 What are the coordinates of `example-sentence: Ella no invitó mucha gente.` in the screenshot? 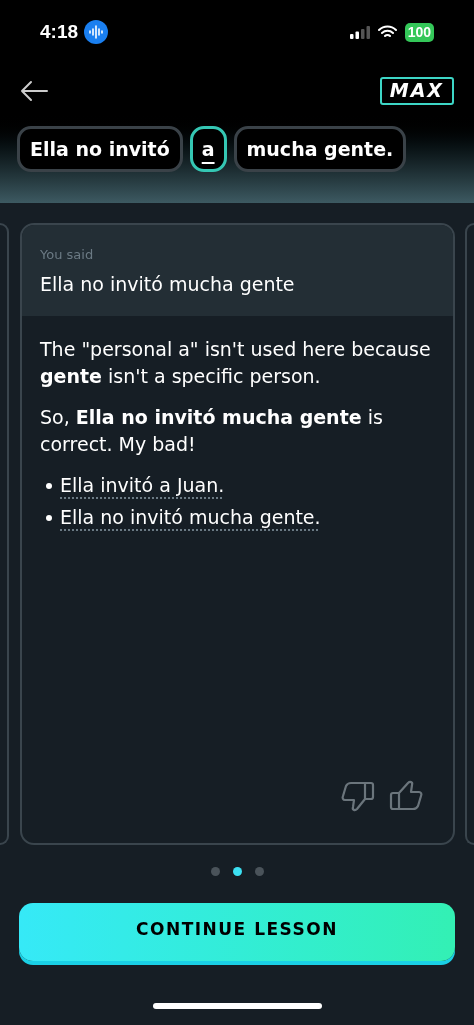 It's located at (190, 517).